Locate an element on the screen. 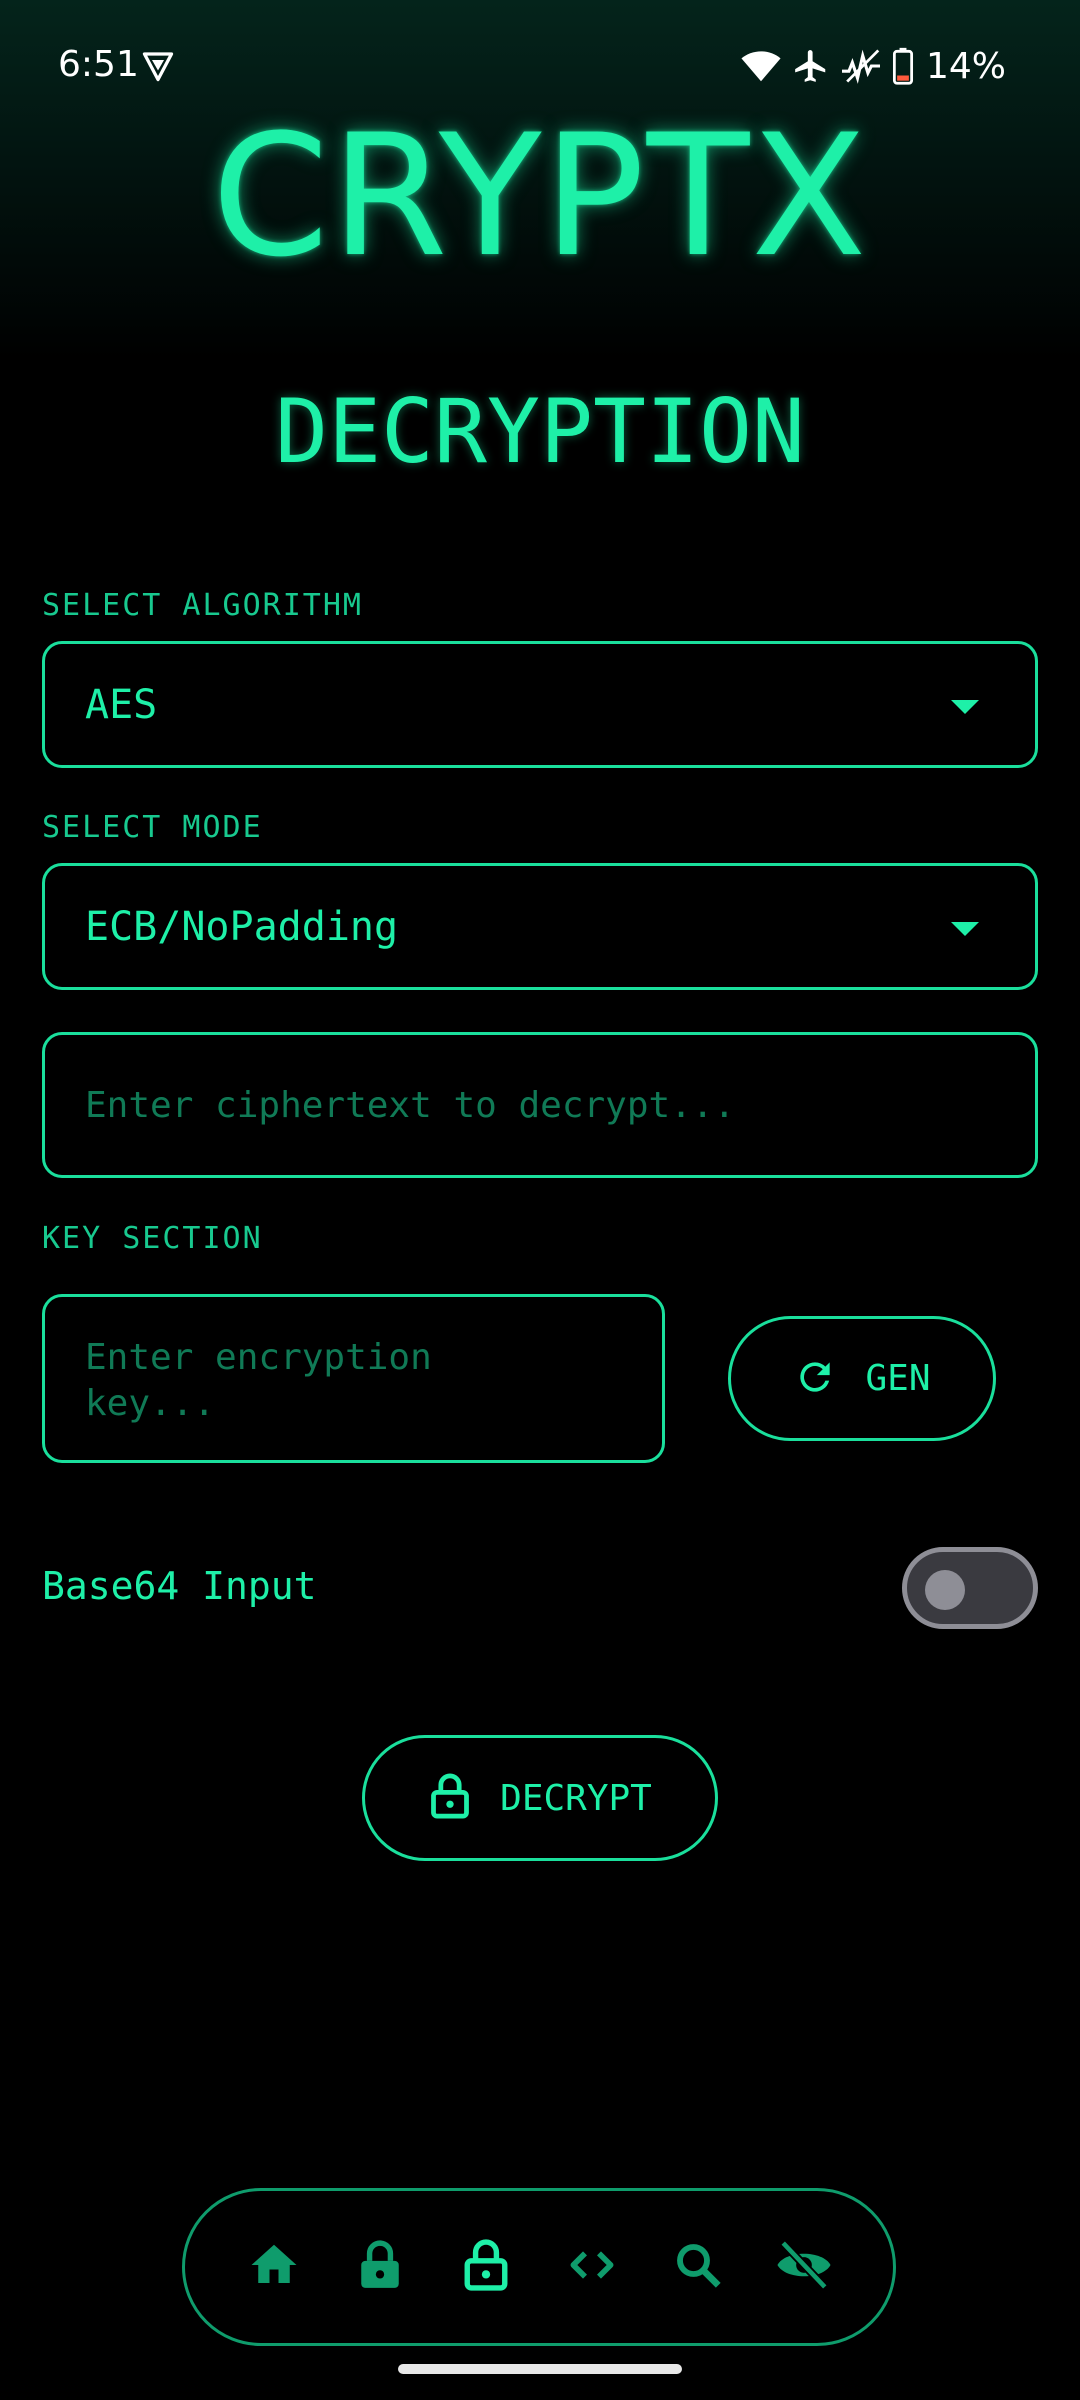 The image size is (1080, 2400). nav-decrypt is located at coordinates (486, 2267).